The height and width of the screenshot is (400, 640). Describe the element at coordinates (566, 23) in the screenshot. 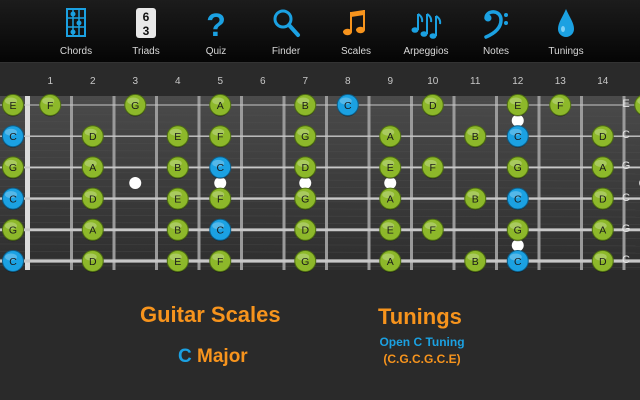

I see `water-drop-icon` at that location.